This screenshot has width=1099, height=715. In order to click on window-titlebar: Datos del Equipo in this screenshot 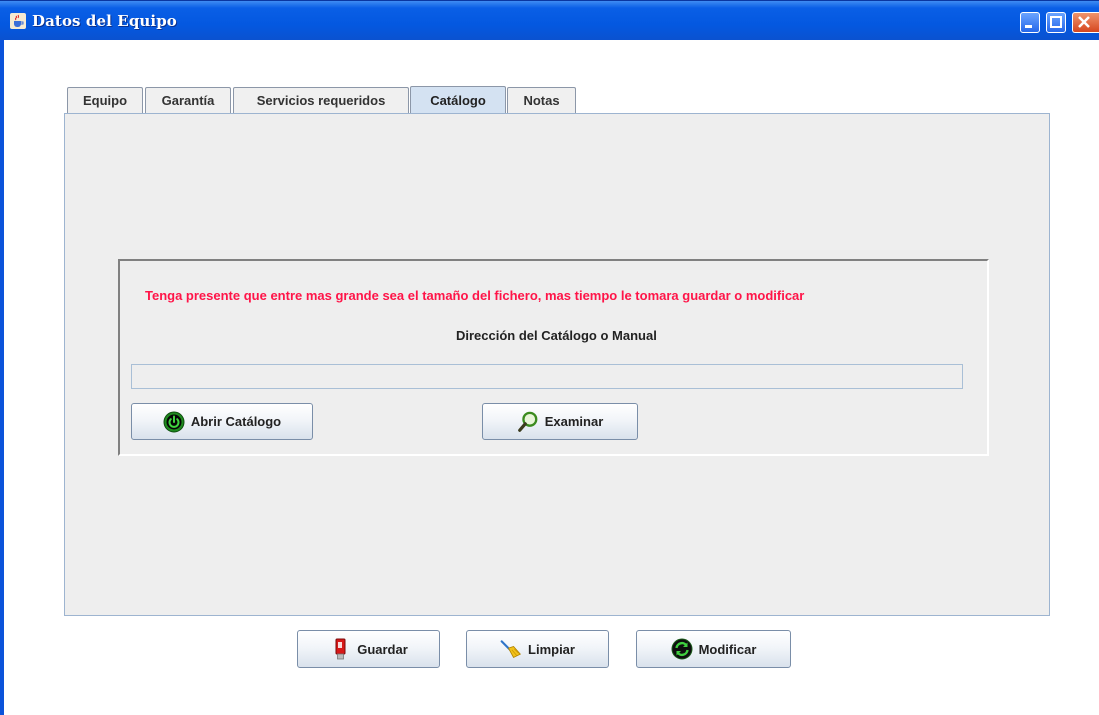, I will do `click(549, 20)`.